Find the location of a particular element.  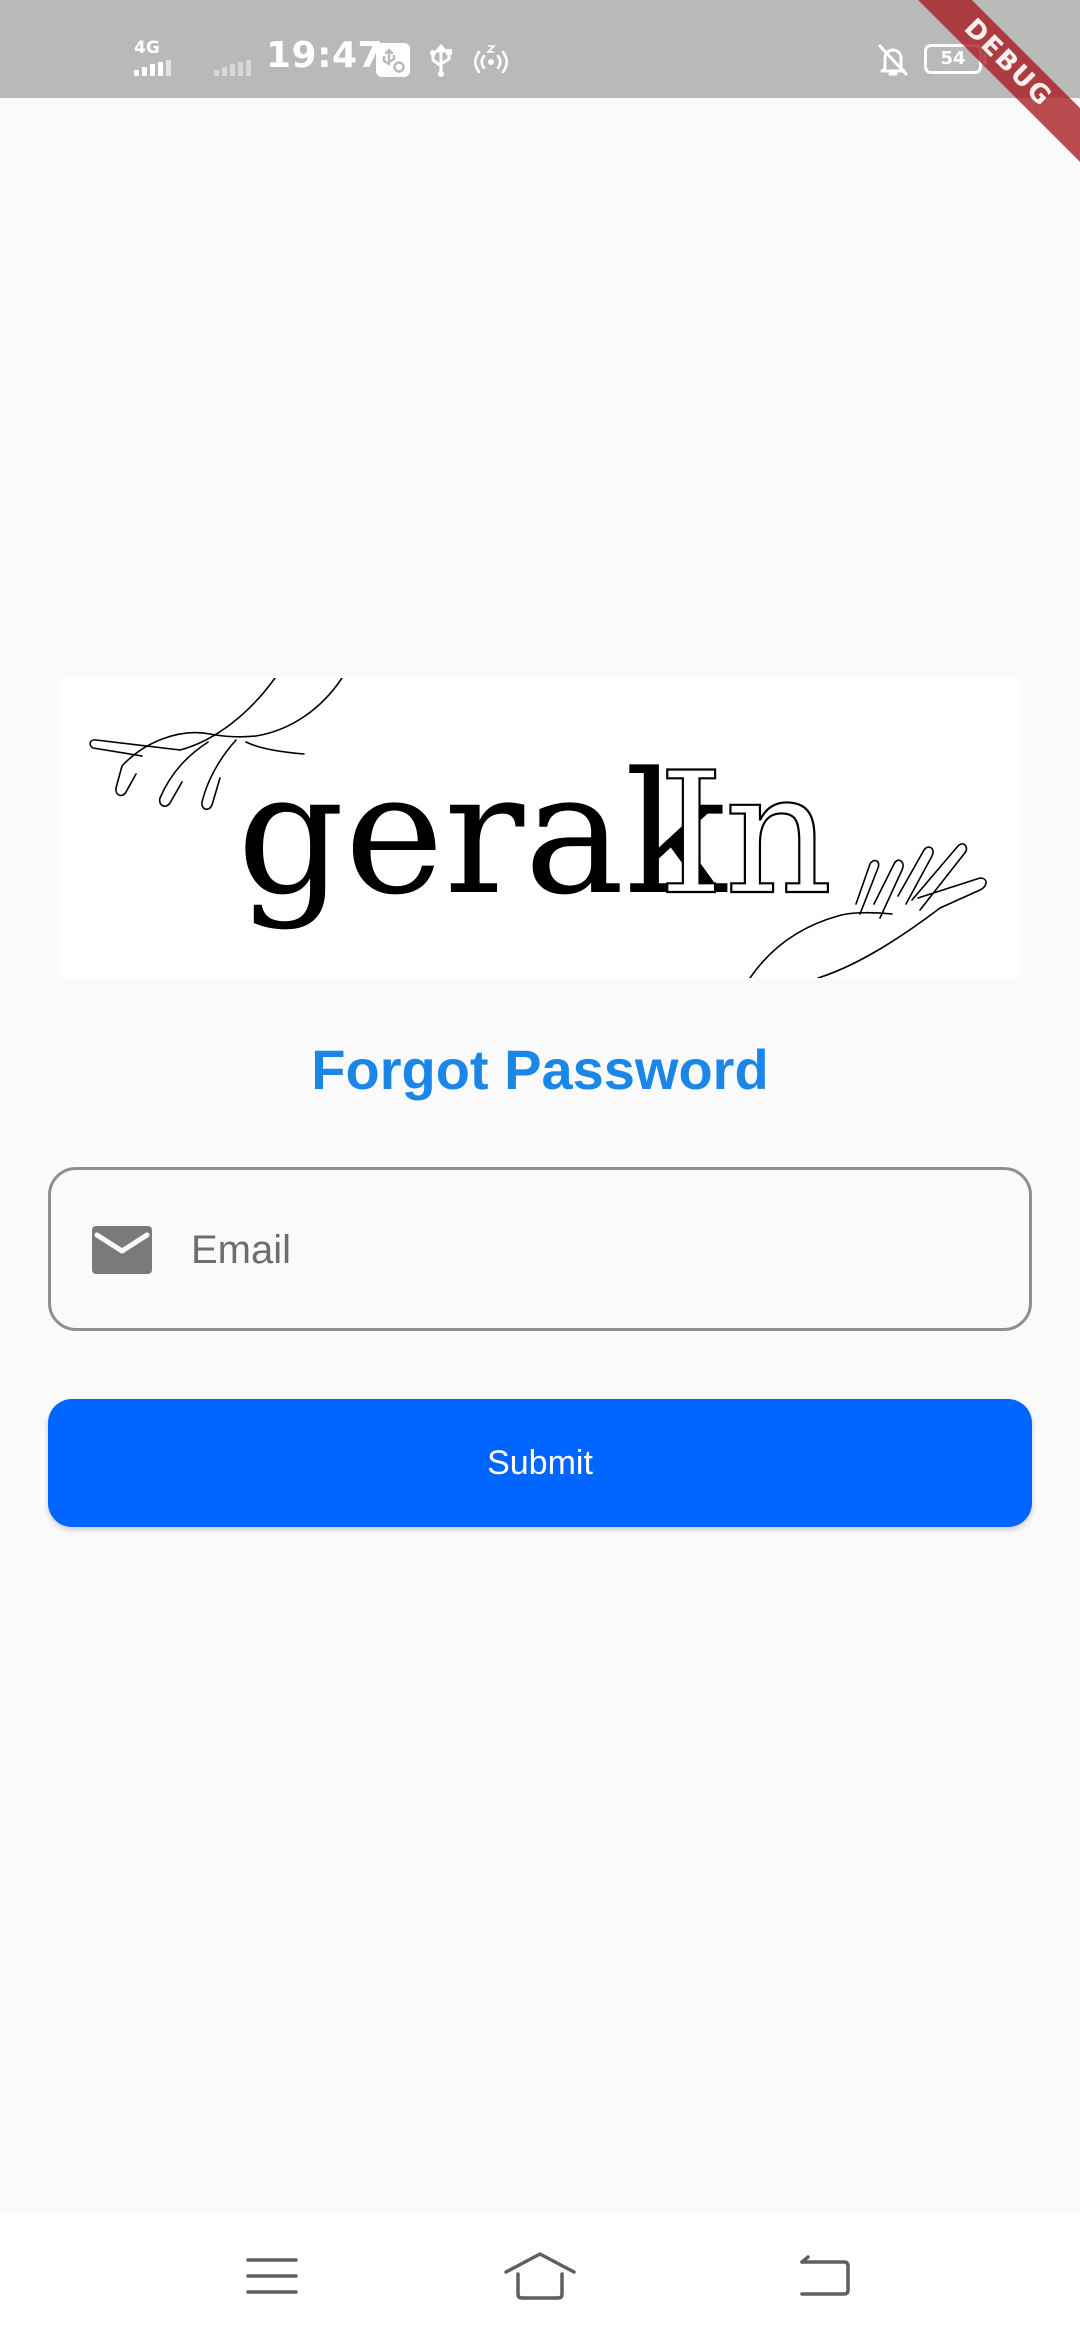

navigation-bar is located at coordinates (540, 2277).